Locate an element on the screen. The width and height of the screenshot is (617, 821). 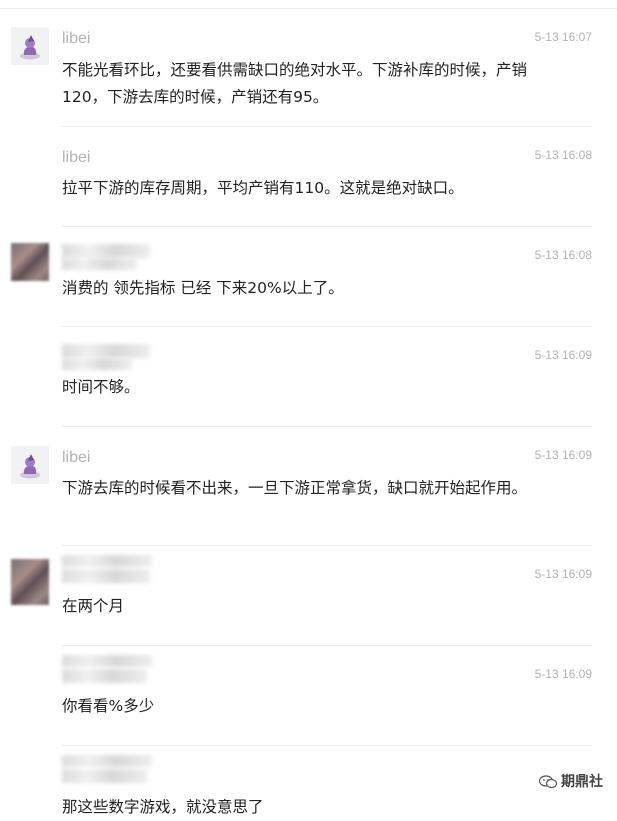
comment-text: 在两个月 is located at coordinates (93, 606).